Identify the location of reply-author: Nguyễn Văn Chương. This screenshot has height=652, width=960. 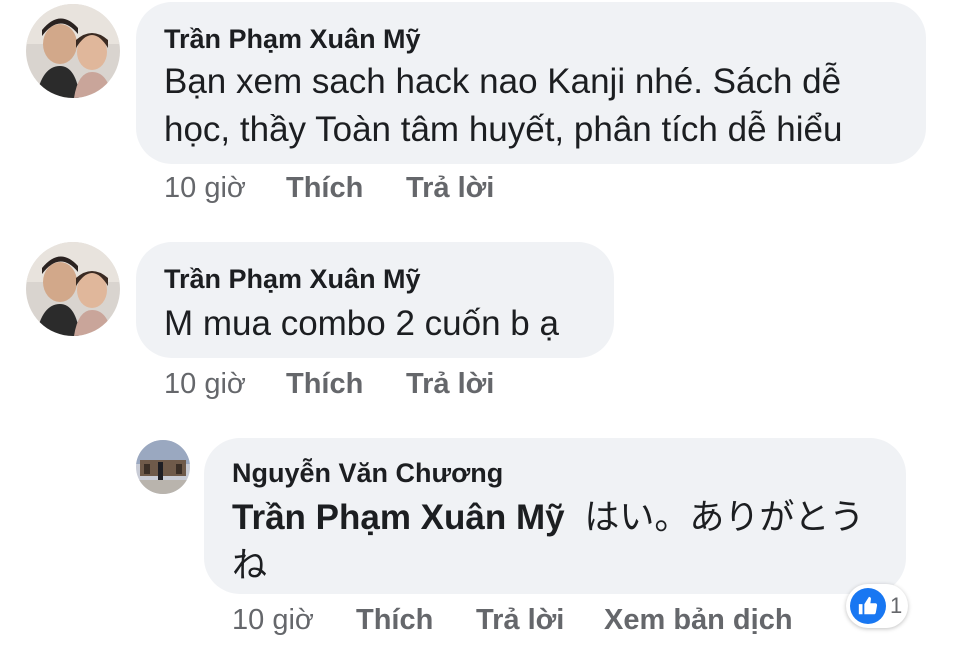
(367, 473).